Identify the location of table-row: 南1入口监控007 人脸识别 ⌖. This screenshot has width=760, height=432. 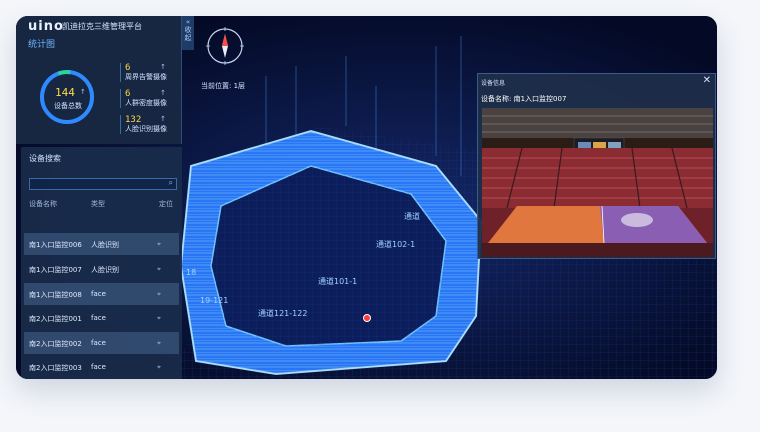
(101, 269).